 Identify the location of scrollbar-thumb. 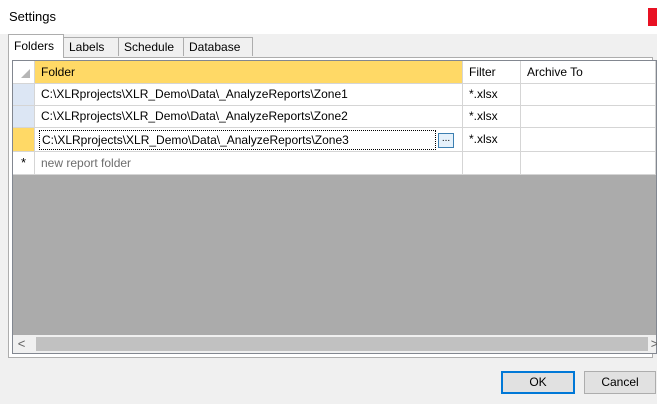
(342, 344).